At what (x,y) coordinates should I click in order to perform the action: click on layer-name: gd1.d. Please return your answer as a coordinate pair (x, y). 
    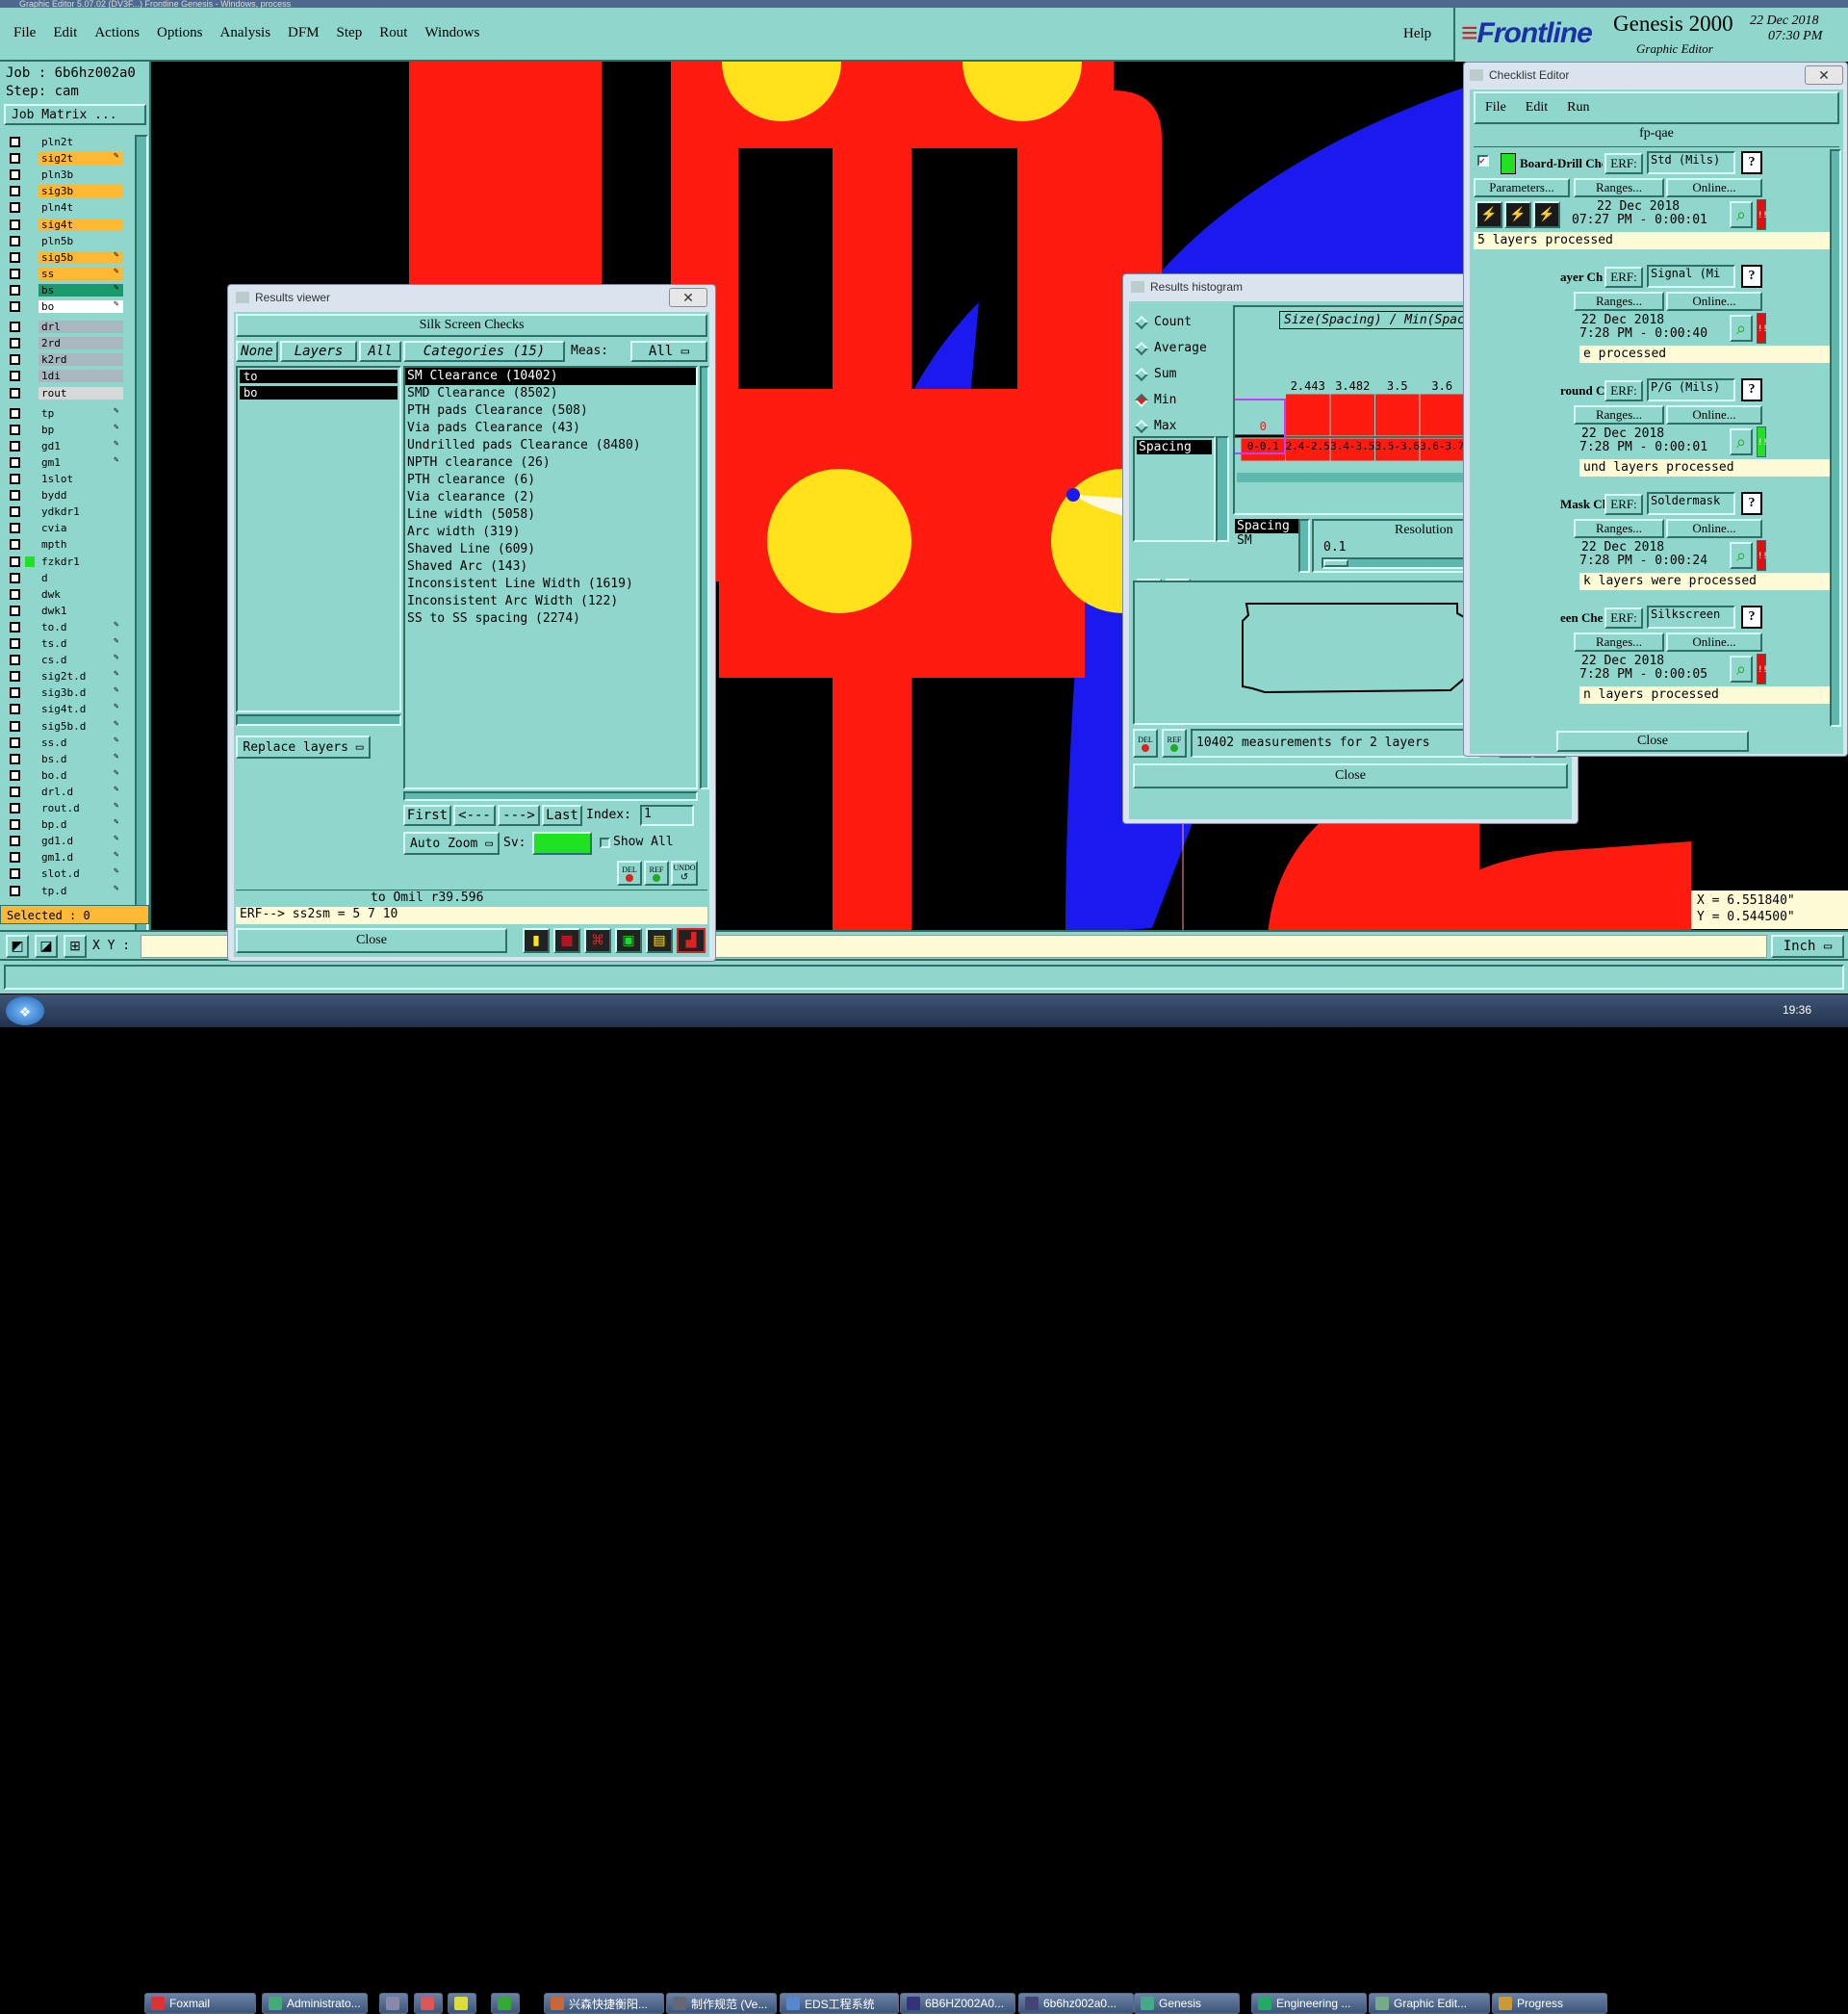
    Looking at the image, I should click on (80, 841).